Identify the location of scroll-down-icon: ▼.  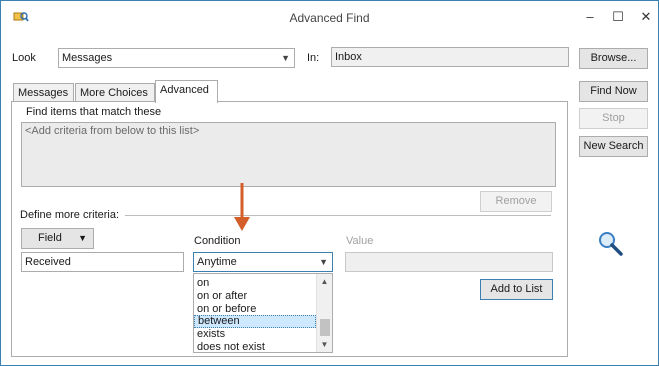
(324, 344).